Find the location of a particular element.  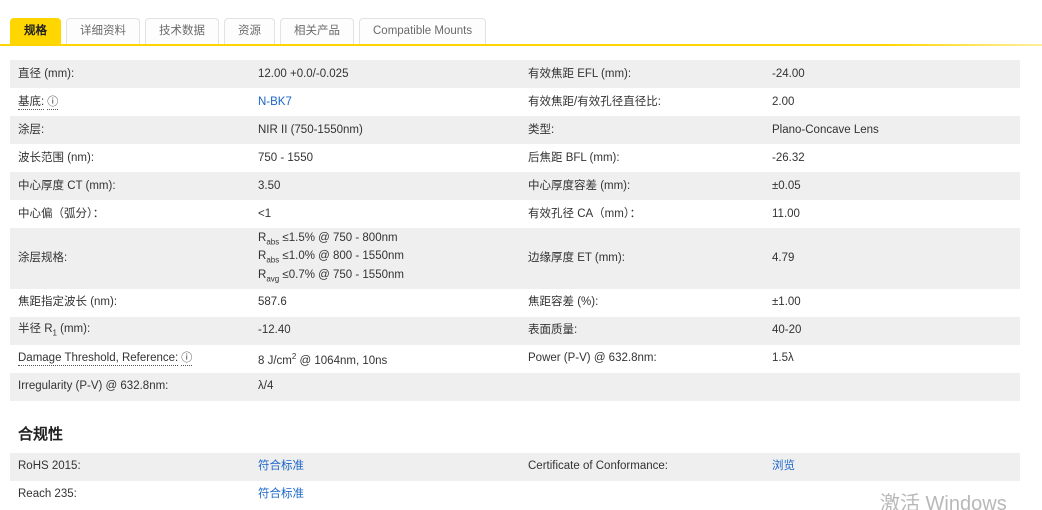

tab-规格: 规格 is located at coordinates (35, 31).